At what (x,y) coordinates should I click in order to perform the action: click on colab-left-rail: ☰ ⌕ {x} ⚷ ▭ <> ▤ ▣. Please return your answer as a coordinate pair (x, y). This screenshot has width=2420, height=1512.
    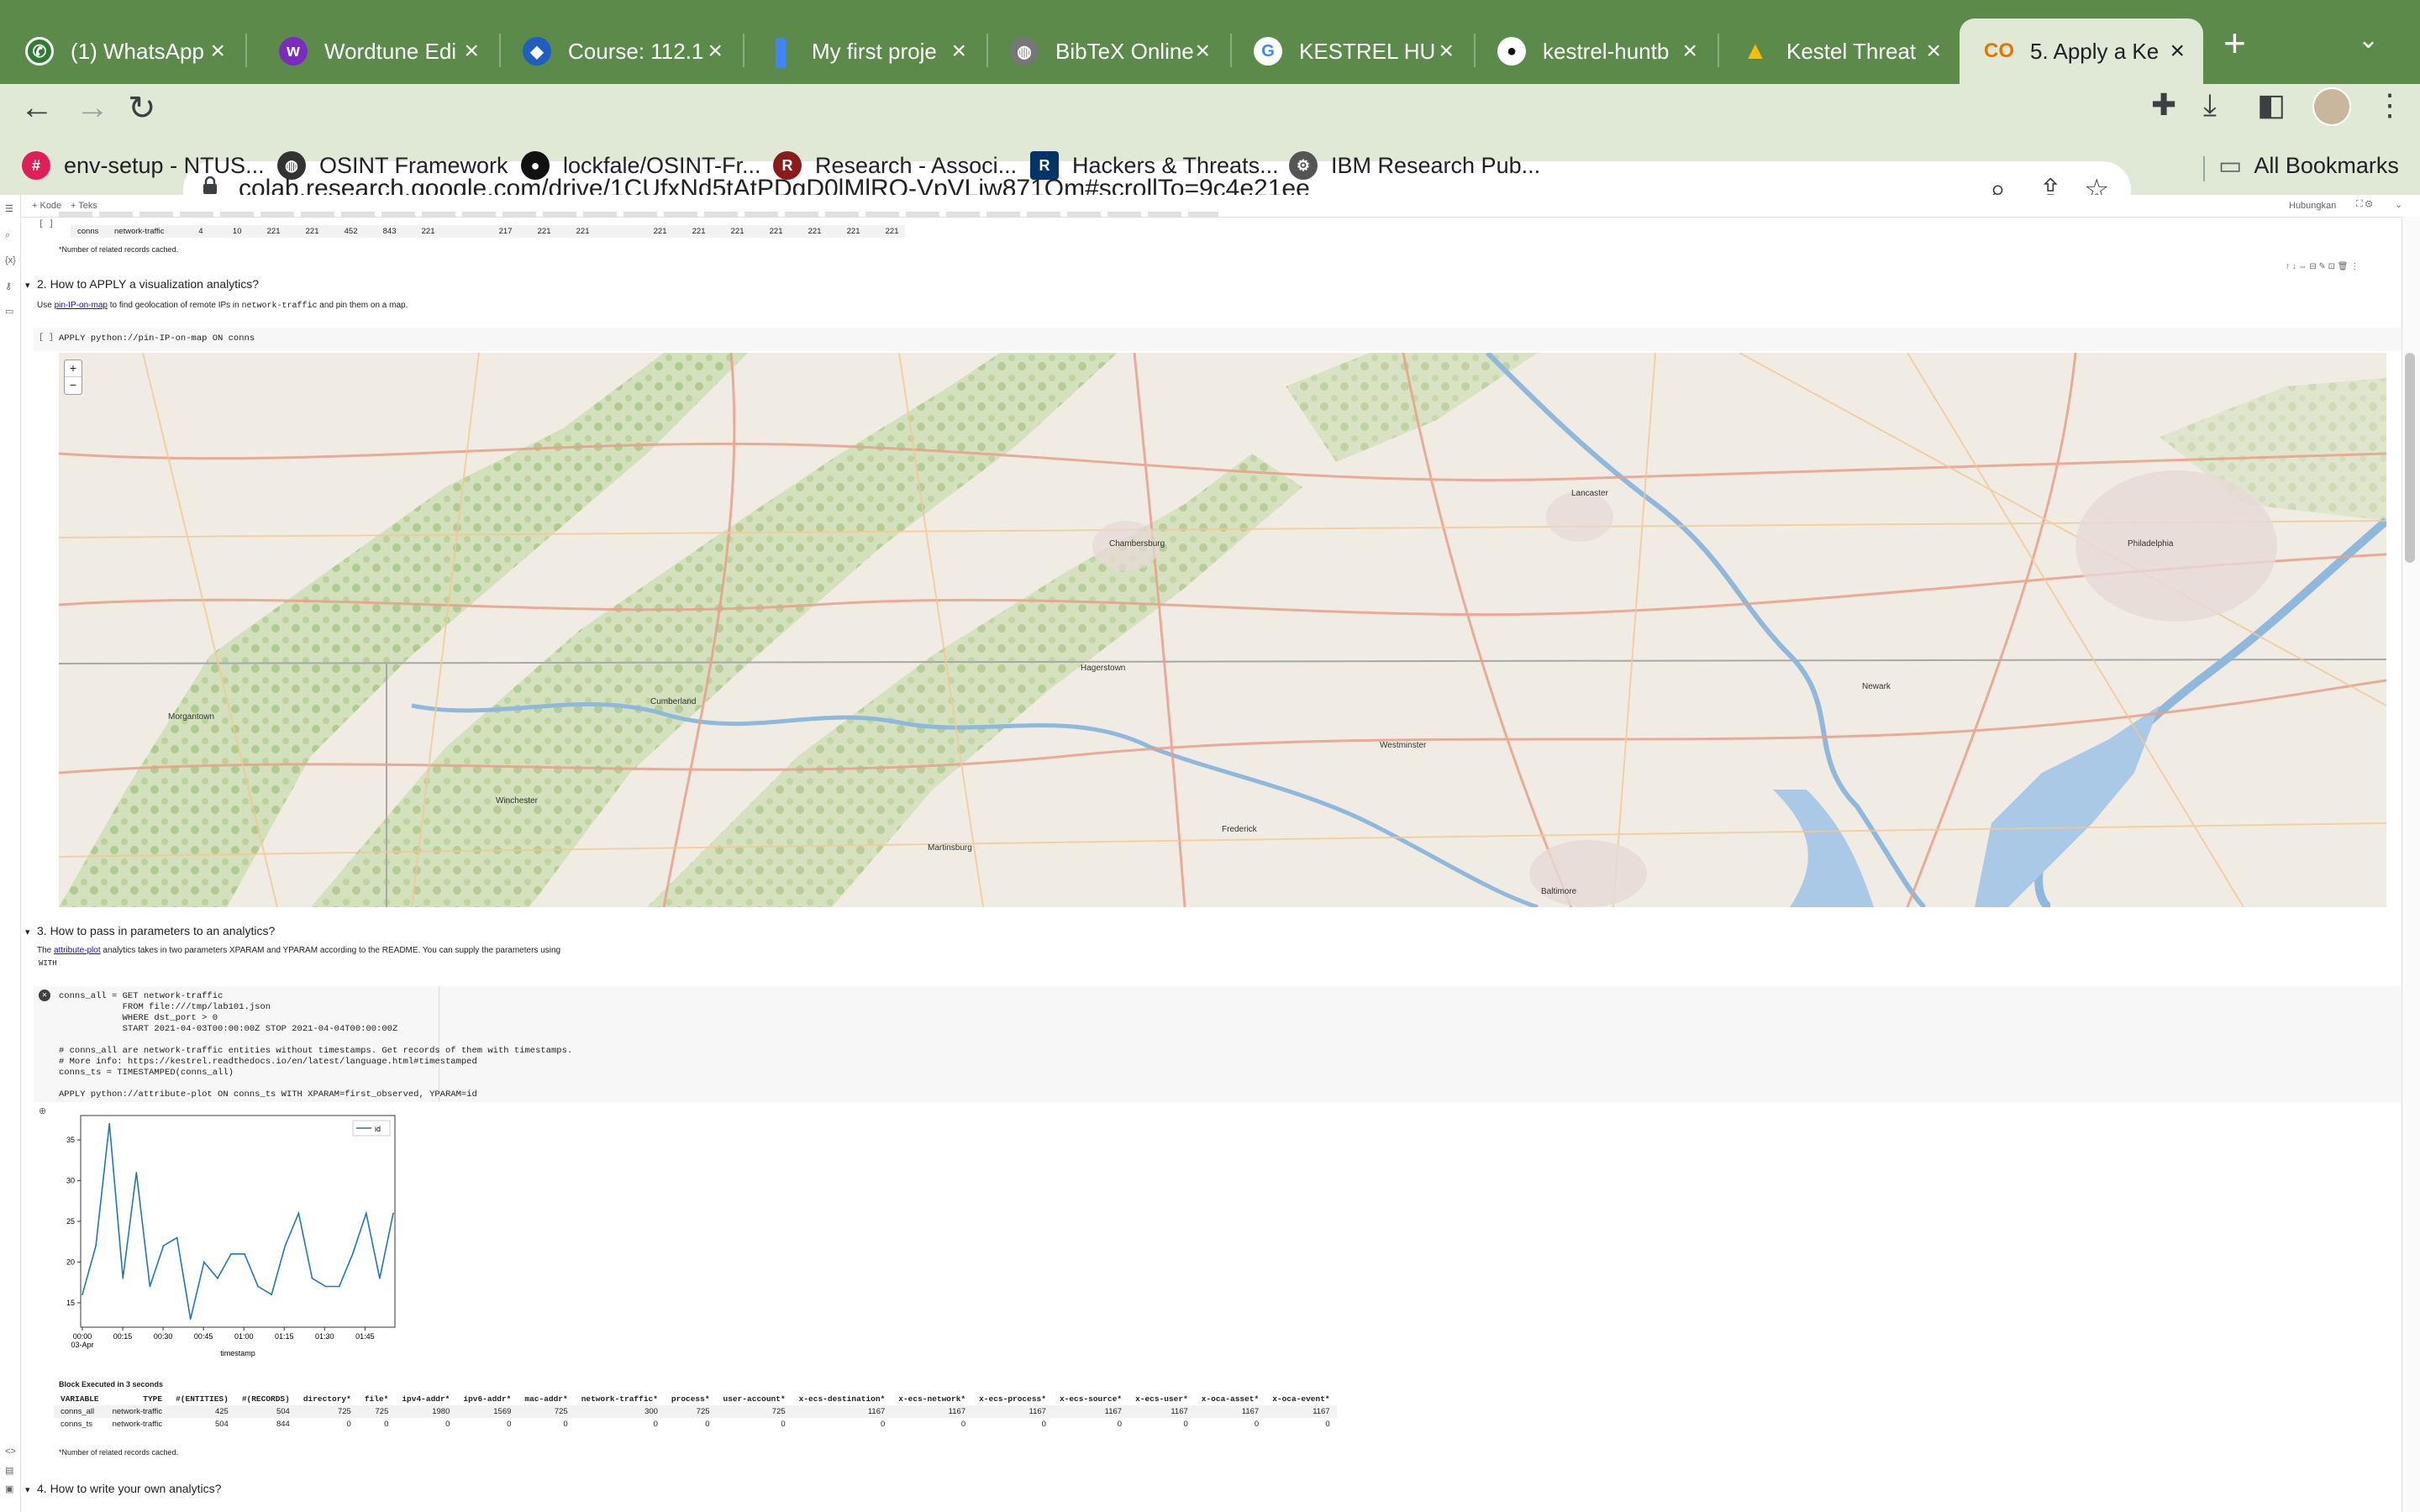
    Looking at the image, I should click on (11, 853).